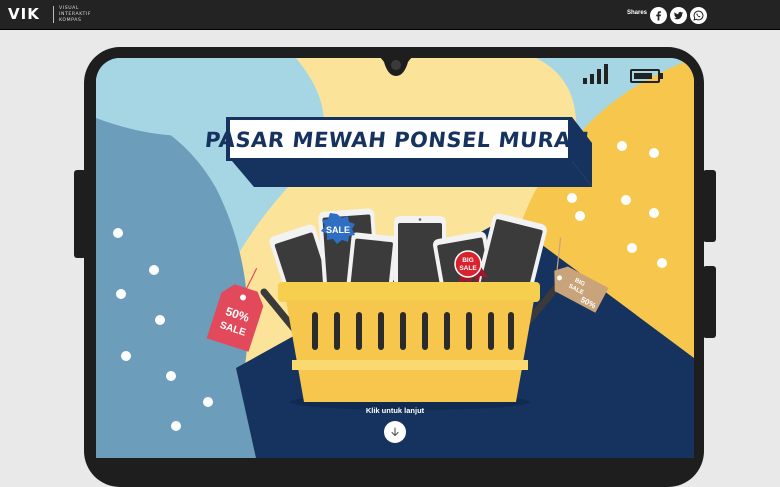 This screenshot has height=487, width=780. Describe the element at coordinates (395, 410) in the screenshot. I see `continue-label: Klik untuk lanjut` at that location.